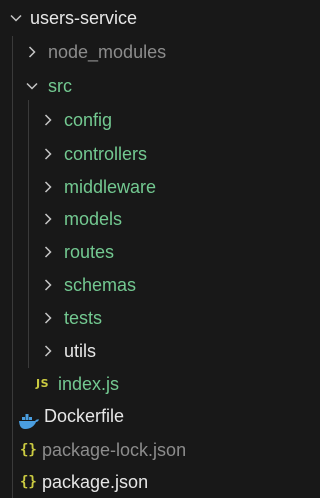 The height and width of the screenshot is (498, 320). I want to click on tree-item-label: package.json, so click(95, 482).